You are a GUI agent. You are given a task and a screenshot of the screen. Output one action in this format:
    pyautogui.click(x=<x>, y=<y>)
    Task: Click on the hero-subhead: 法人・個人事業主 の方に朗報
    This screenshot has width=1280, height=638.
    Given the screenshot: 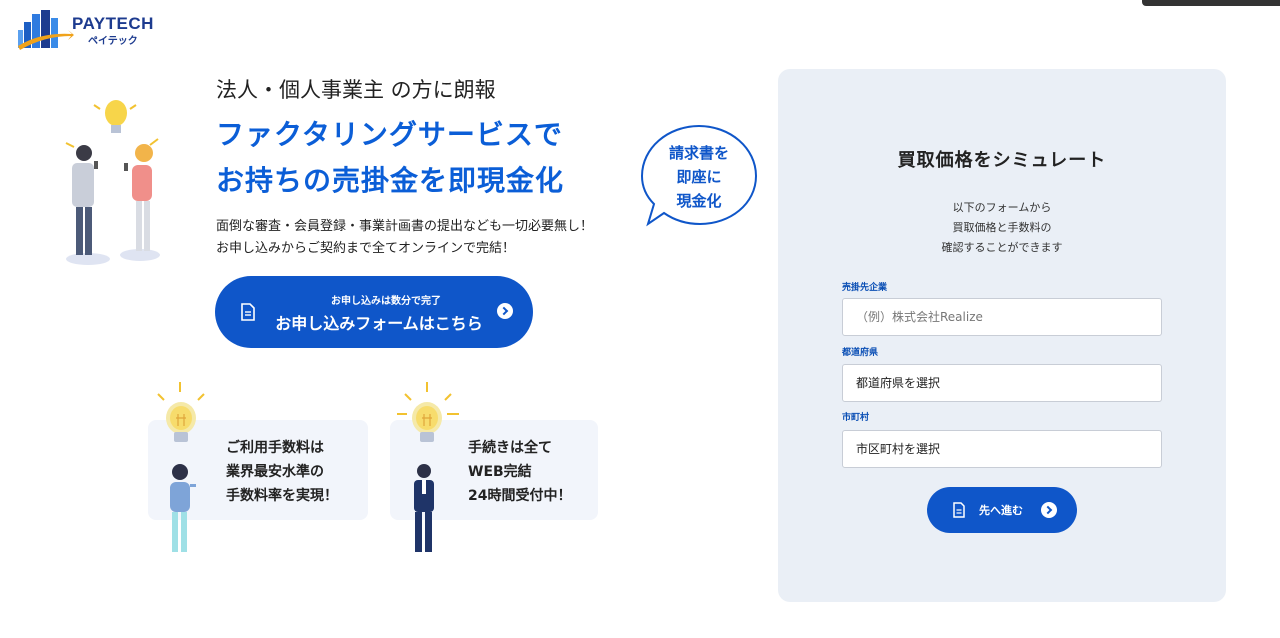 What is the action you would take?
    pyautogui.click(x=356, y=90)
    